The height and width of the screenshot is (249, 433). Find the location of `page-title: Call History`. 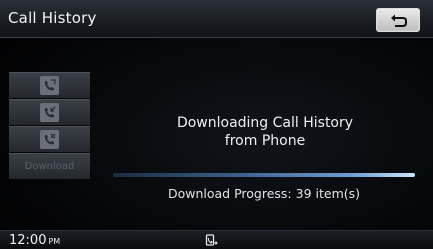

page-title: Call History is located at coordinates (52, 18).